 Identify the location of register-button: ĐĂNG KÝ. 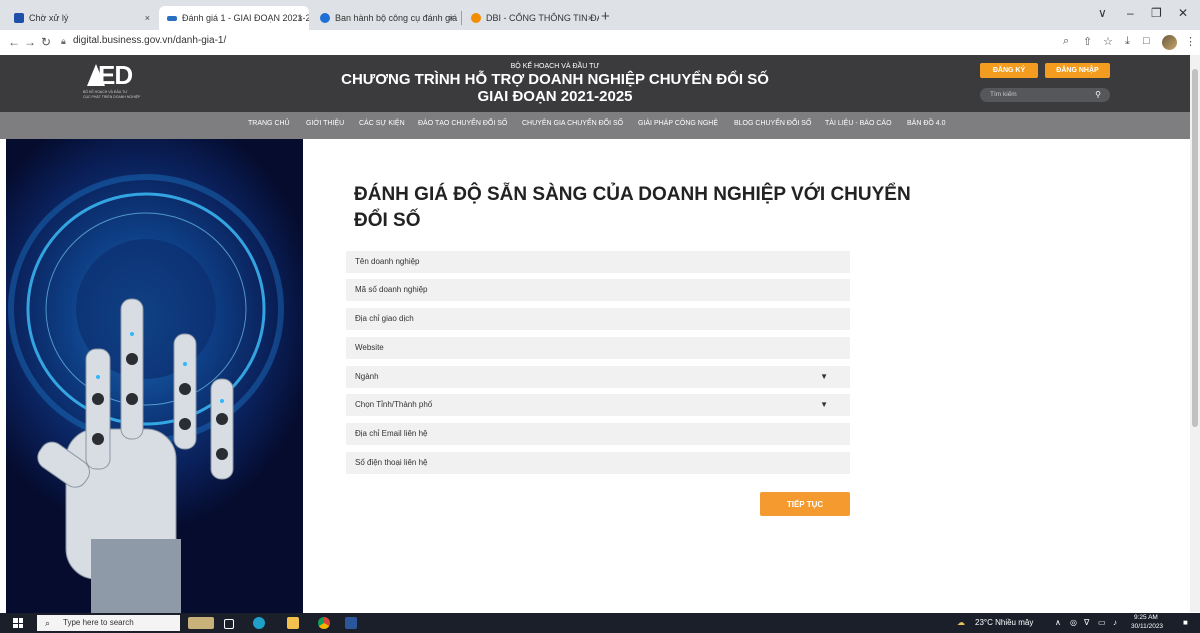
(1009, 70).